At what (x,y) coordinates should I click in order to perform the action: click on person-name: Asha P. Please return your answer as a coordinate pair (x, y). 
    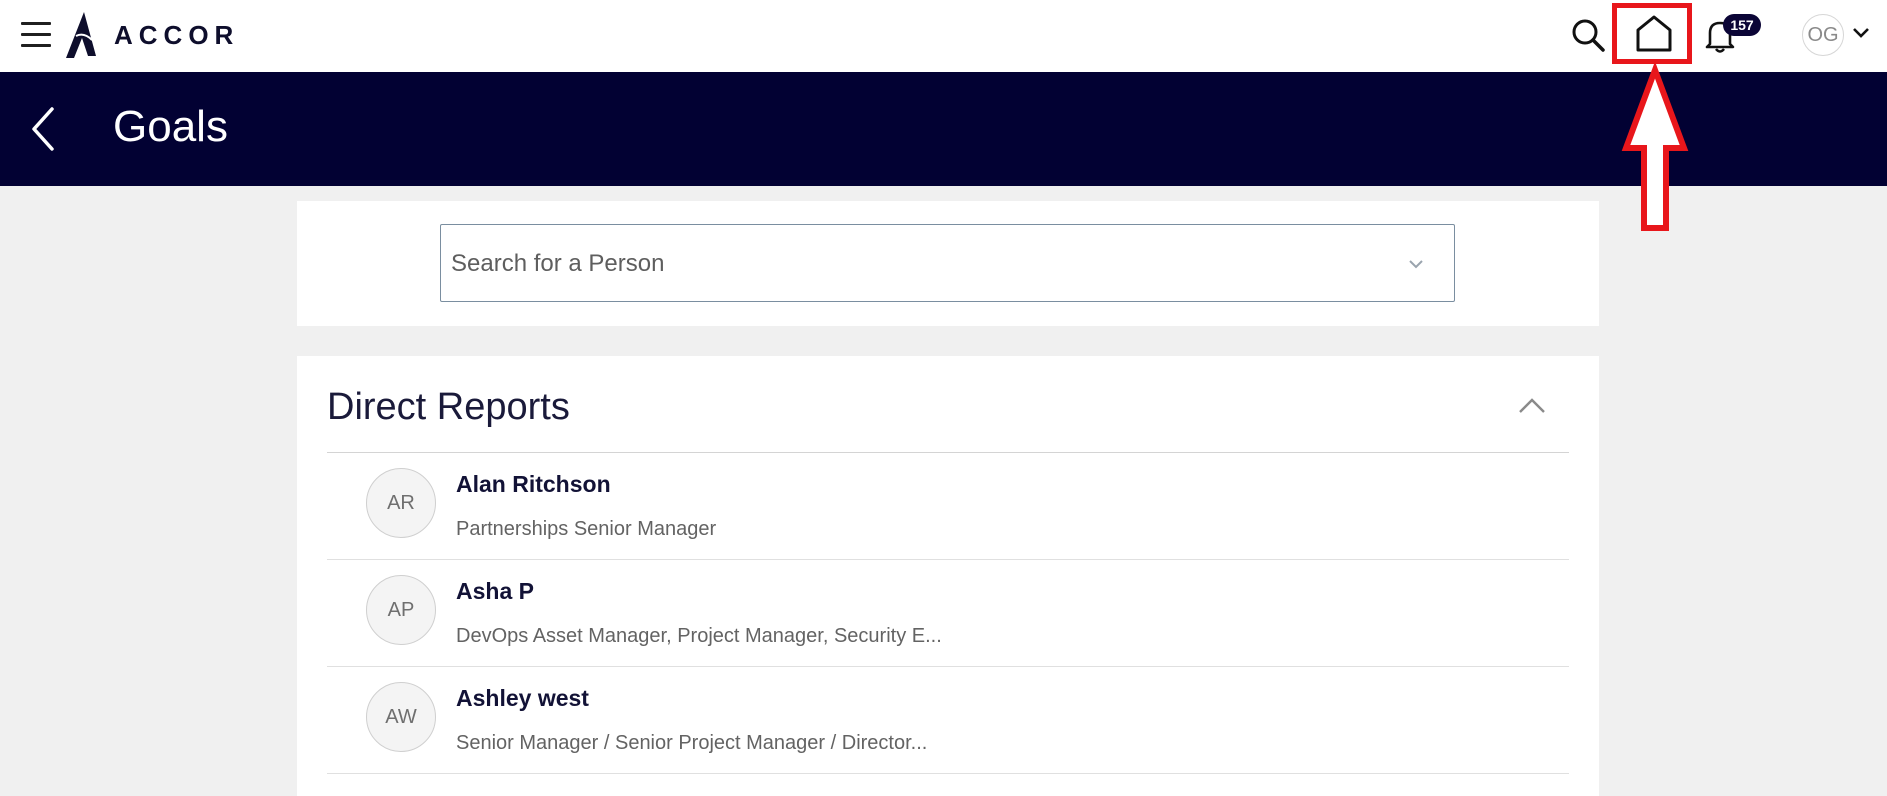
    Looking at the image, I should click on (495, 591).